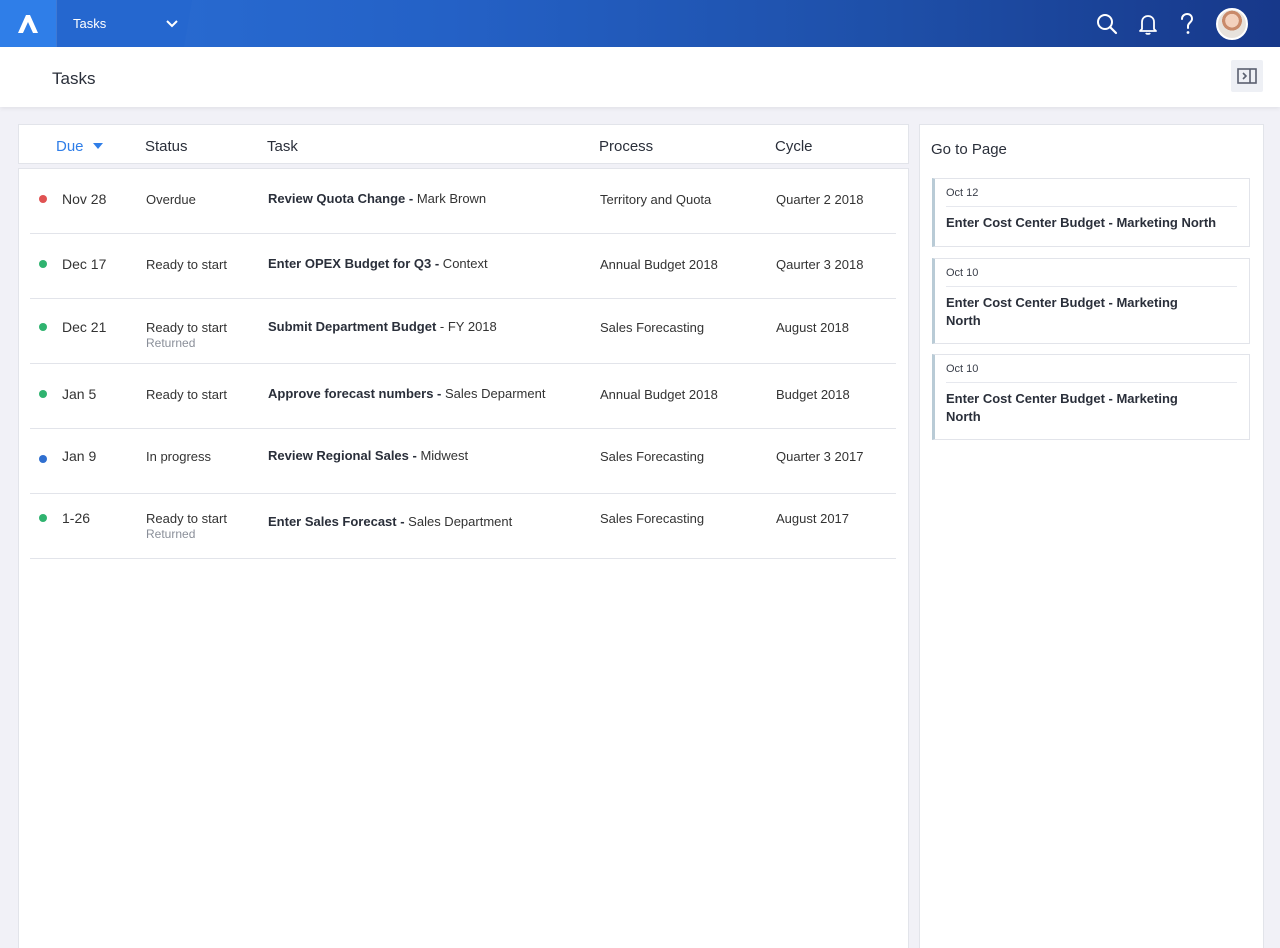  What do you see at coordinates (43, 199) in the screenshot?
I see `status-dot-overdue` at bounding box center [43, 199].